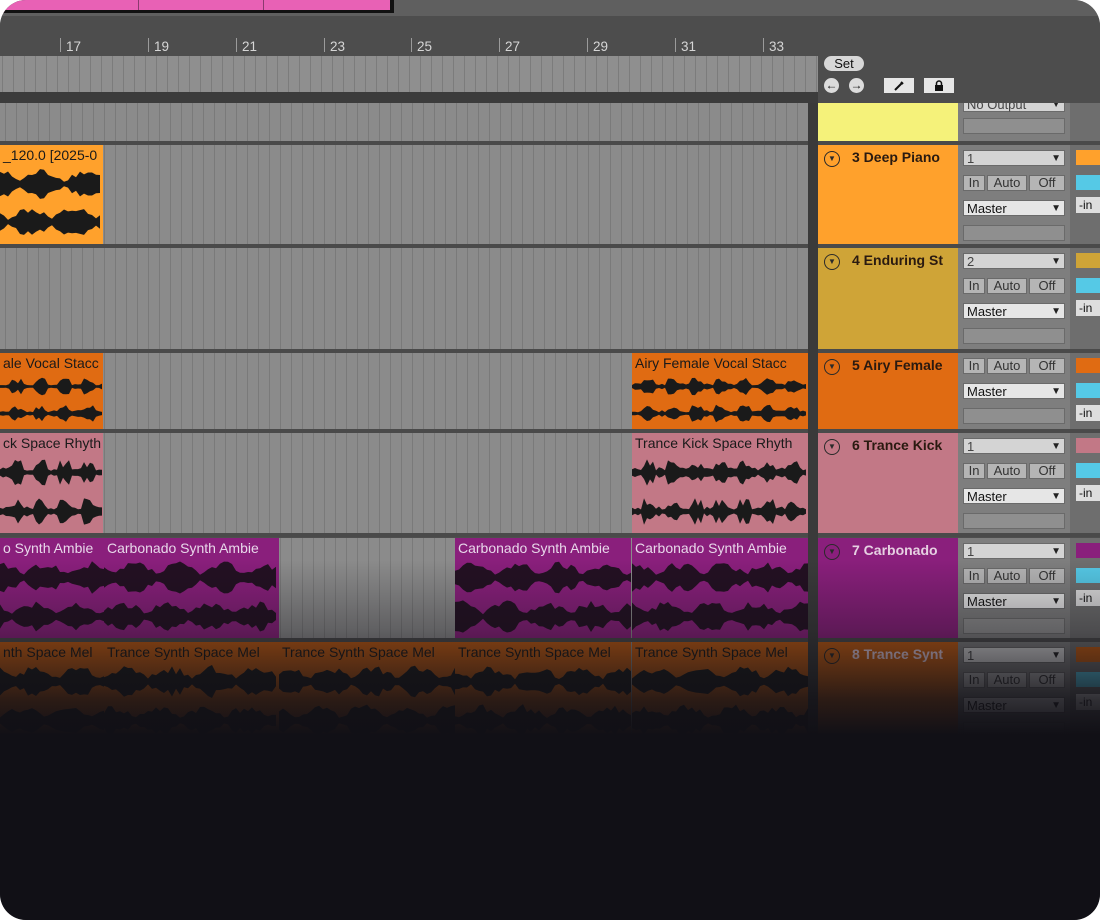 The width and height of the screenshot is (1100, 920). What do you see at coordinates (888, 298) in the screenshot?
I see `track-header: ▼ 4 Enduring St` at bounding box center [888, 298].